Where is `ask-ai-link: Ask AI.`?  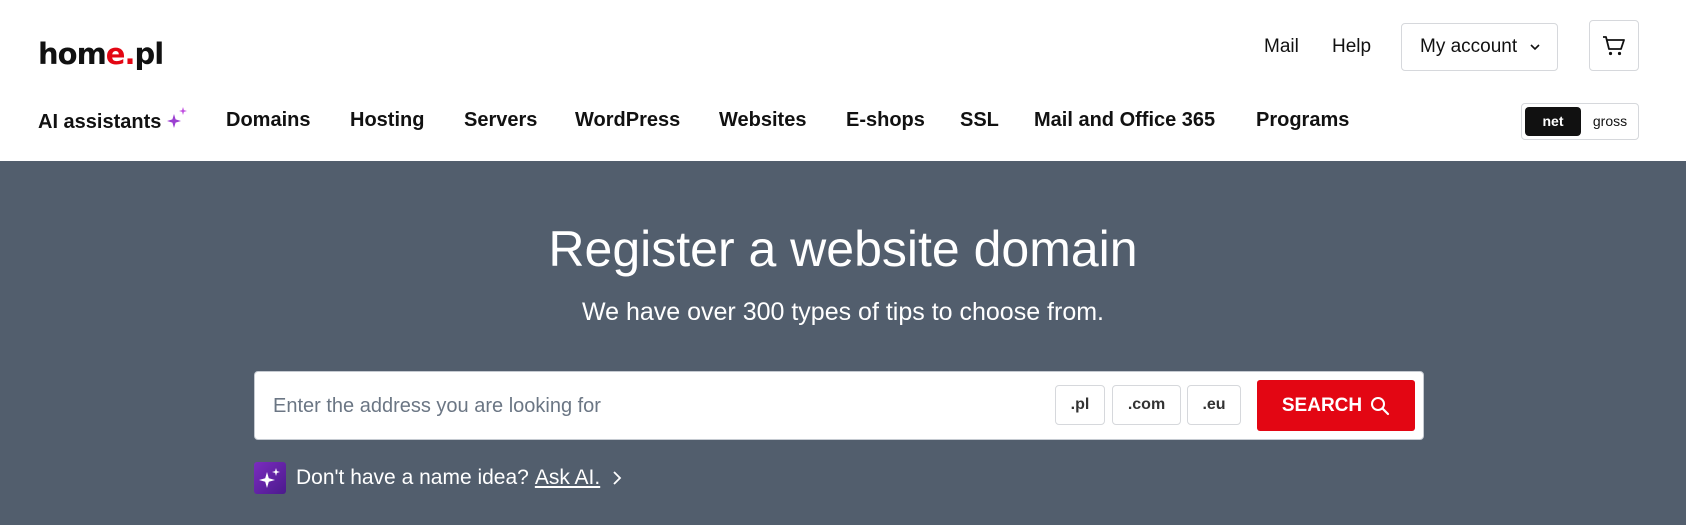 ask-ai-link: Ask AI. is located at coordinates (567, 478).